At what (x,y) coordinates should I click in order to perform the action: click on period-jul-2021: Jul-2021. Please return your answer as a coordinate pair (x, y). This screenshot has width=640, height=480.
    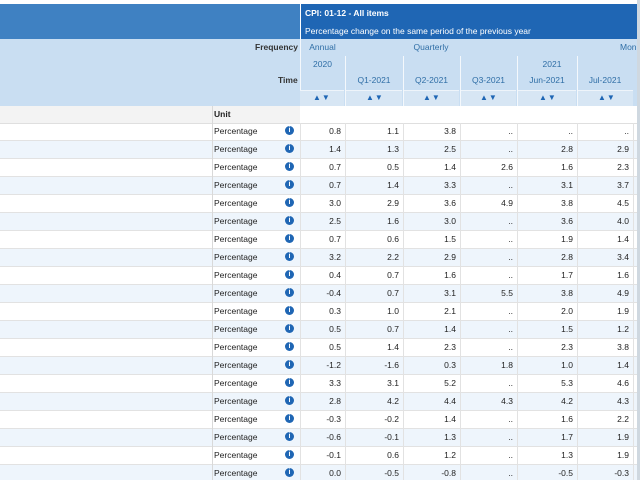
    Looking at the image, I should click on (605, 80).